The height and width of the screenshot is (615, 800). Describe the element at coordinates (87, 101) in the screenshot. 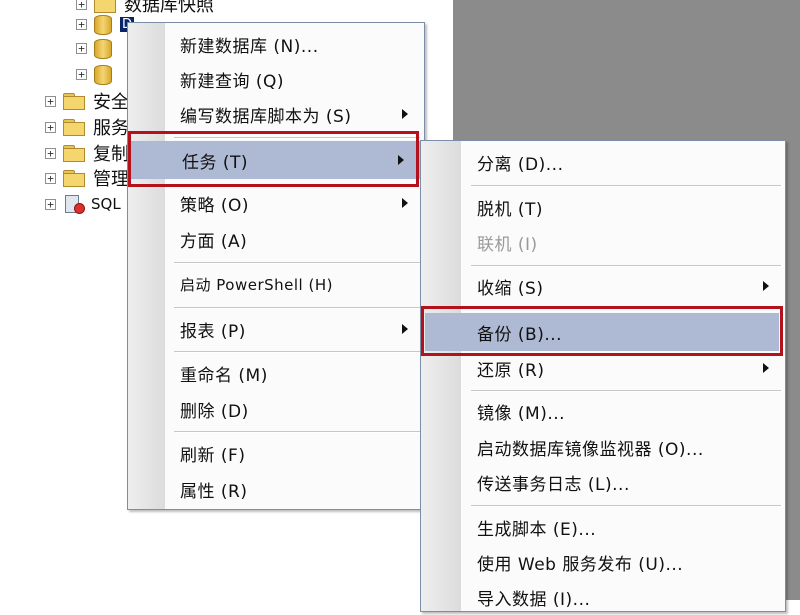

I see `tree-node-security: + 安全` at that location.